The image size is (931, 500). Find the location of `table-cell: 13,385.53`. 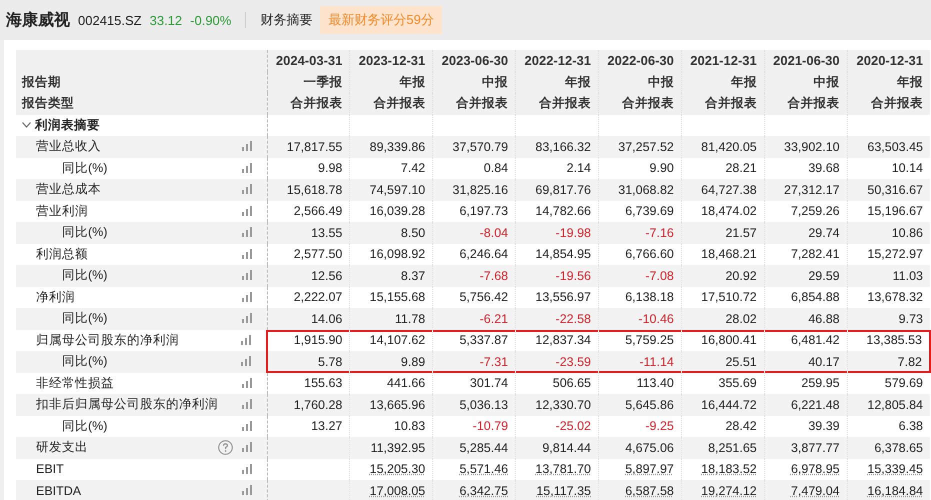

table-cell: 13,385.53 is located at coordinates (894, 340).